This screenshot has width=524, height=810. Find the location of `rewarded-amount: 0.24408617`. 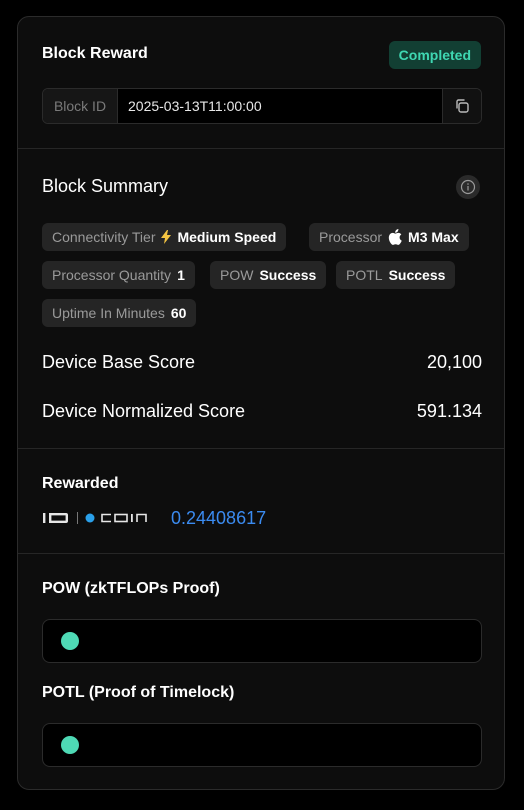

rewarded-amount: 0.24408617 is located at coordinates (219, 517).